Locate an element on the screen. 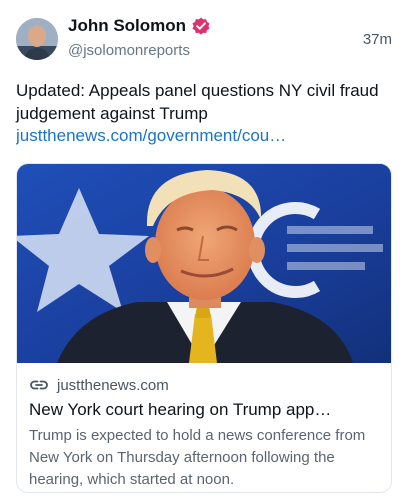 The image size is (408, 500). author-display-name: John Solomon is located at coordinates (127, 26).